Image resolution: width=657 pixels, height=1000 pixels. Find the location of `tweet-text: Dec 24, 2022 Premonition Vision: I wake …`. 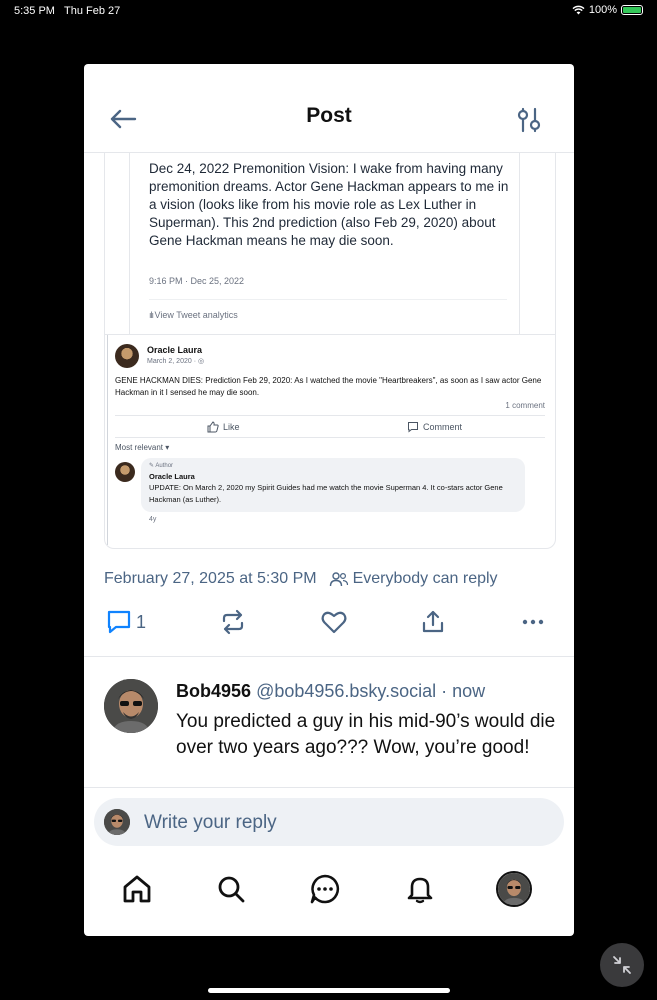

tweet-text: Dec 24, 2022 Premonition Vision: I wake … is located at coordinates (329, 204).